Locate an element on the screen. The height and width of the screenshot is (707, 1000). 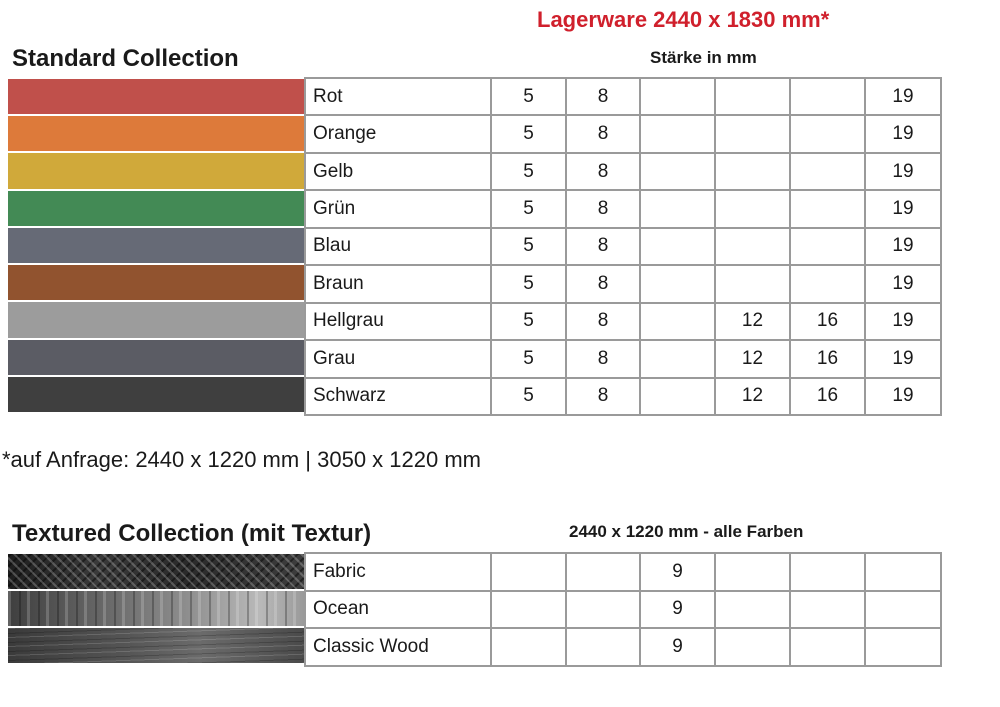
color-swatch-schwarz is located at coordinates (156, 395).